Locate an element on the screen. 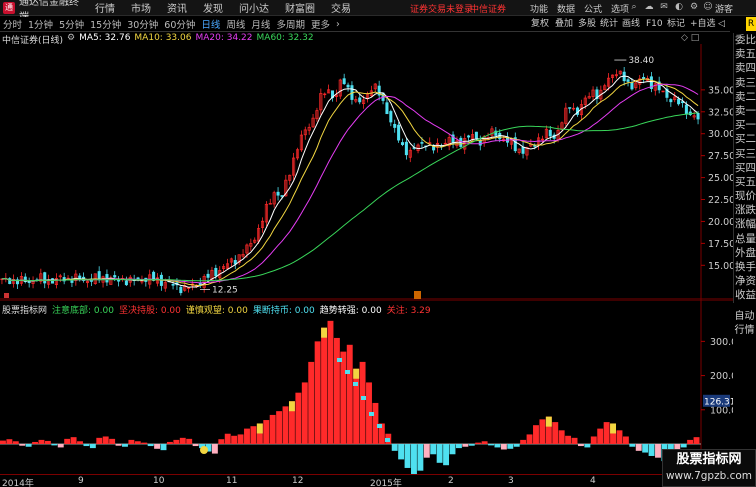 This screenshot has height=487, width=756. side-r-tab: R is located at coordinates (751, 24).